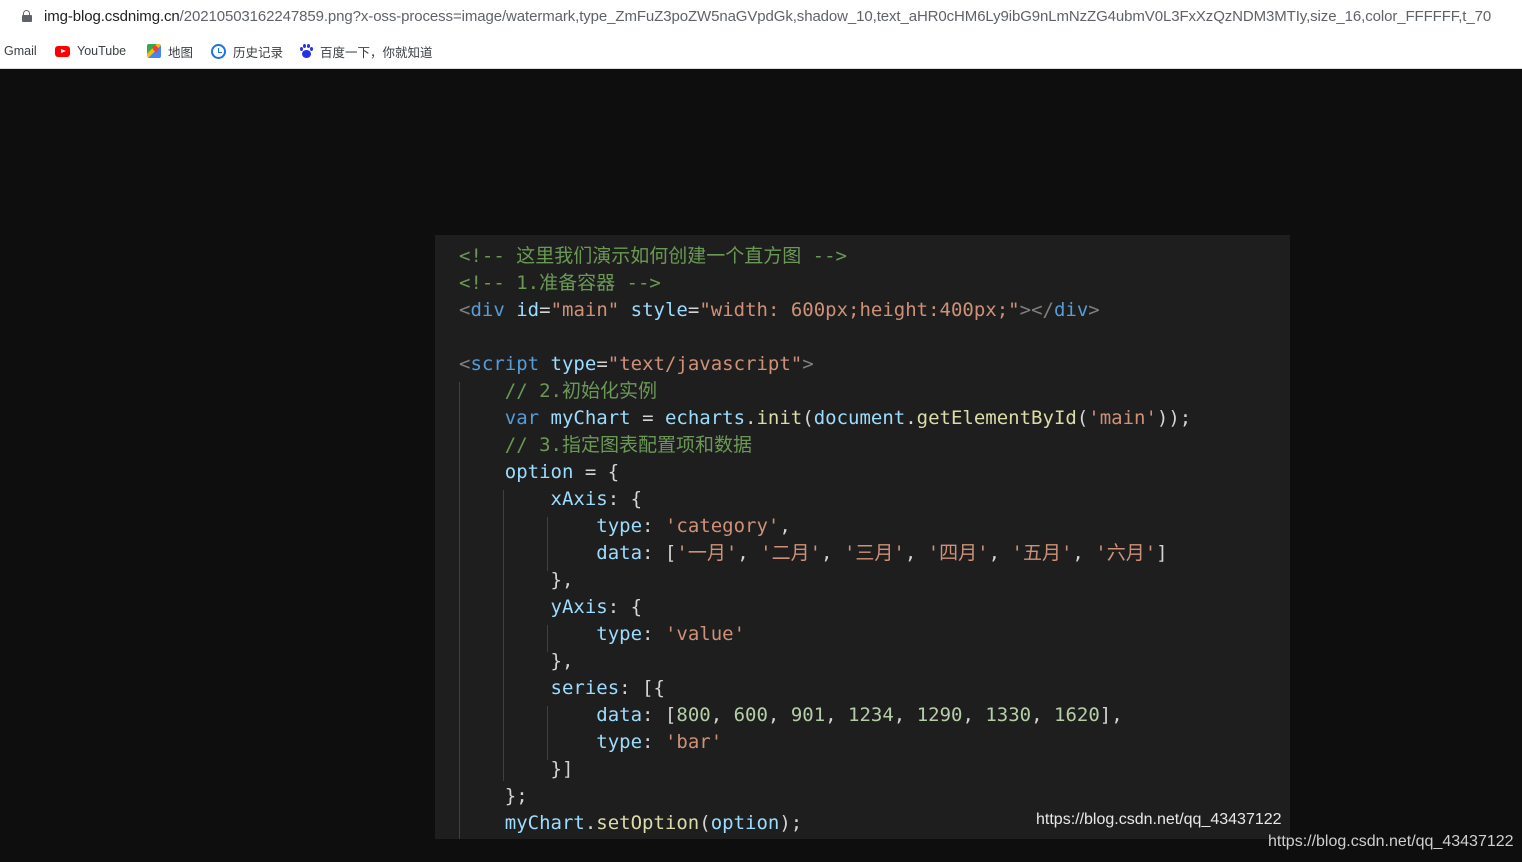 The image size is (1522, 862). Describe the element at coordinates (958, 553) in the screenshot. I see `code-token: '四月'` at that location.